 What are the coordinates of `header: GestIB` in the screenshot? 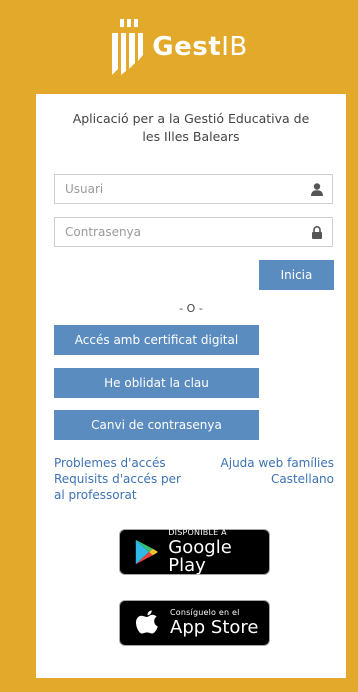 It's located at (179, 47).